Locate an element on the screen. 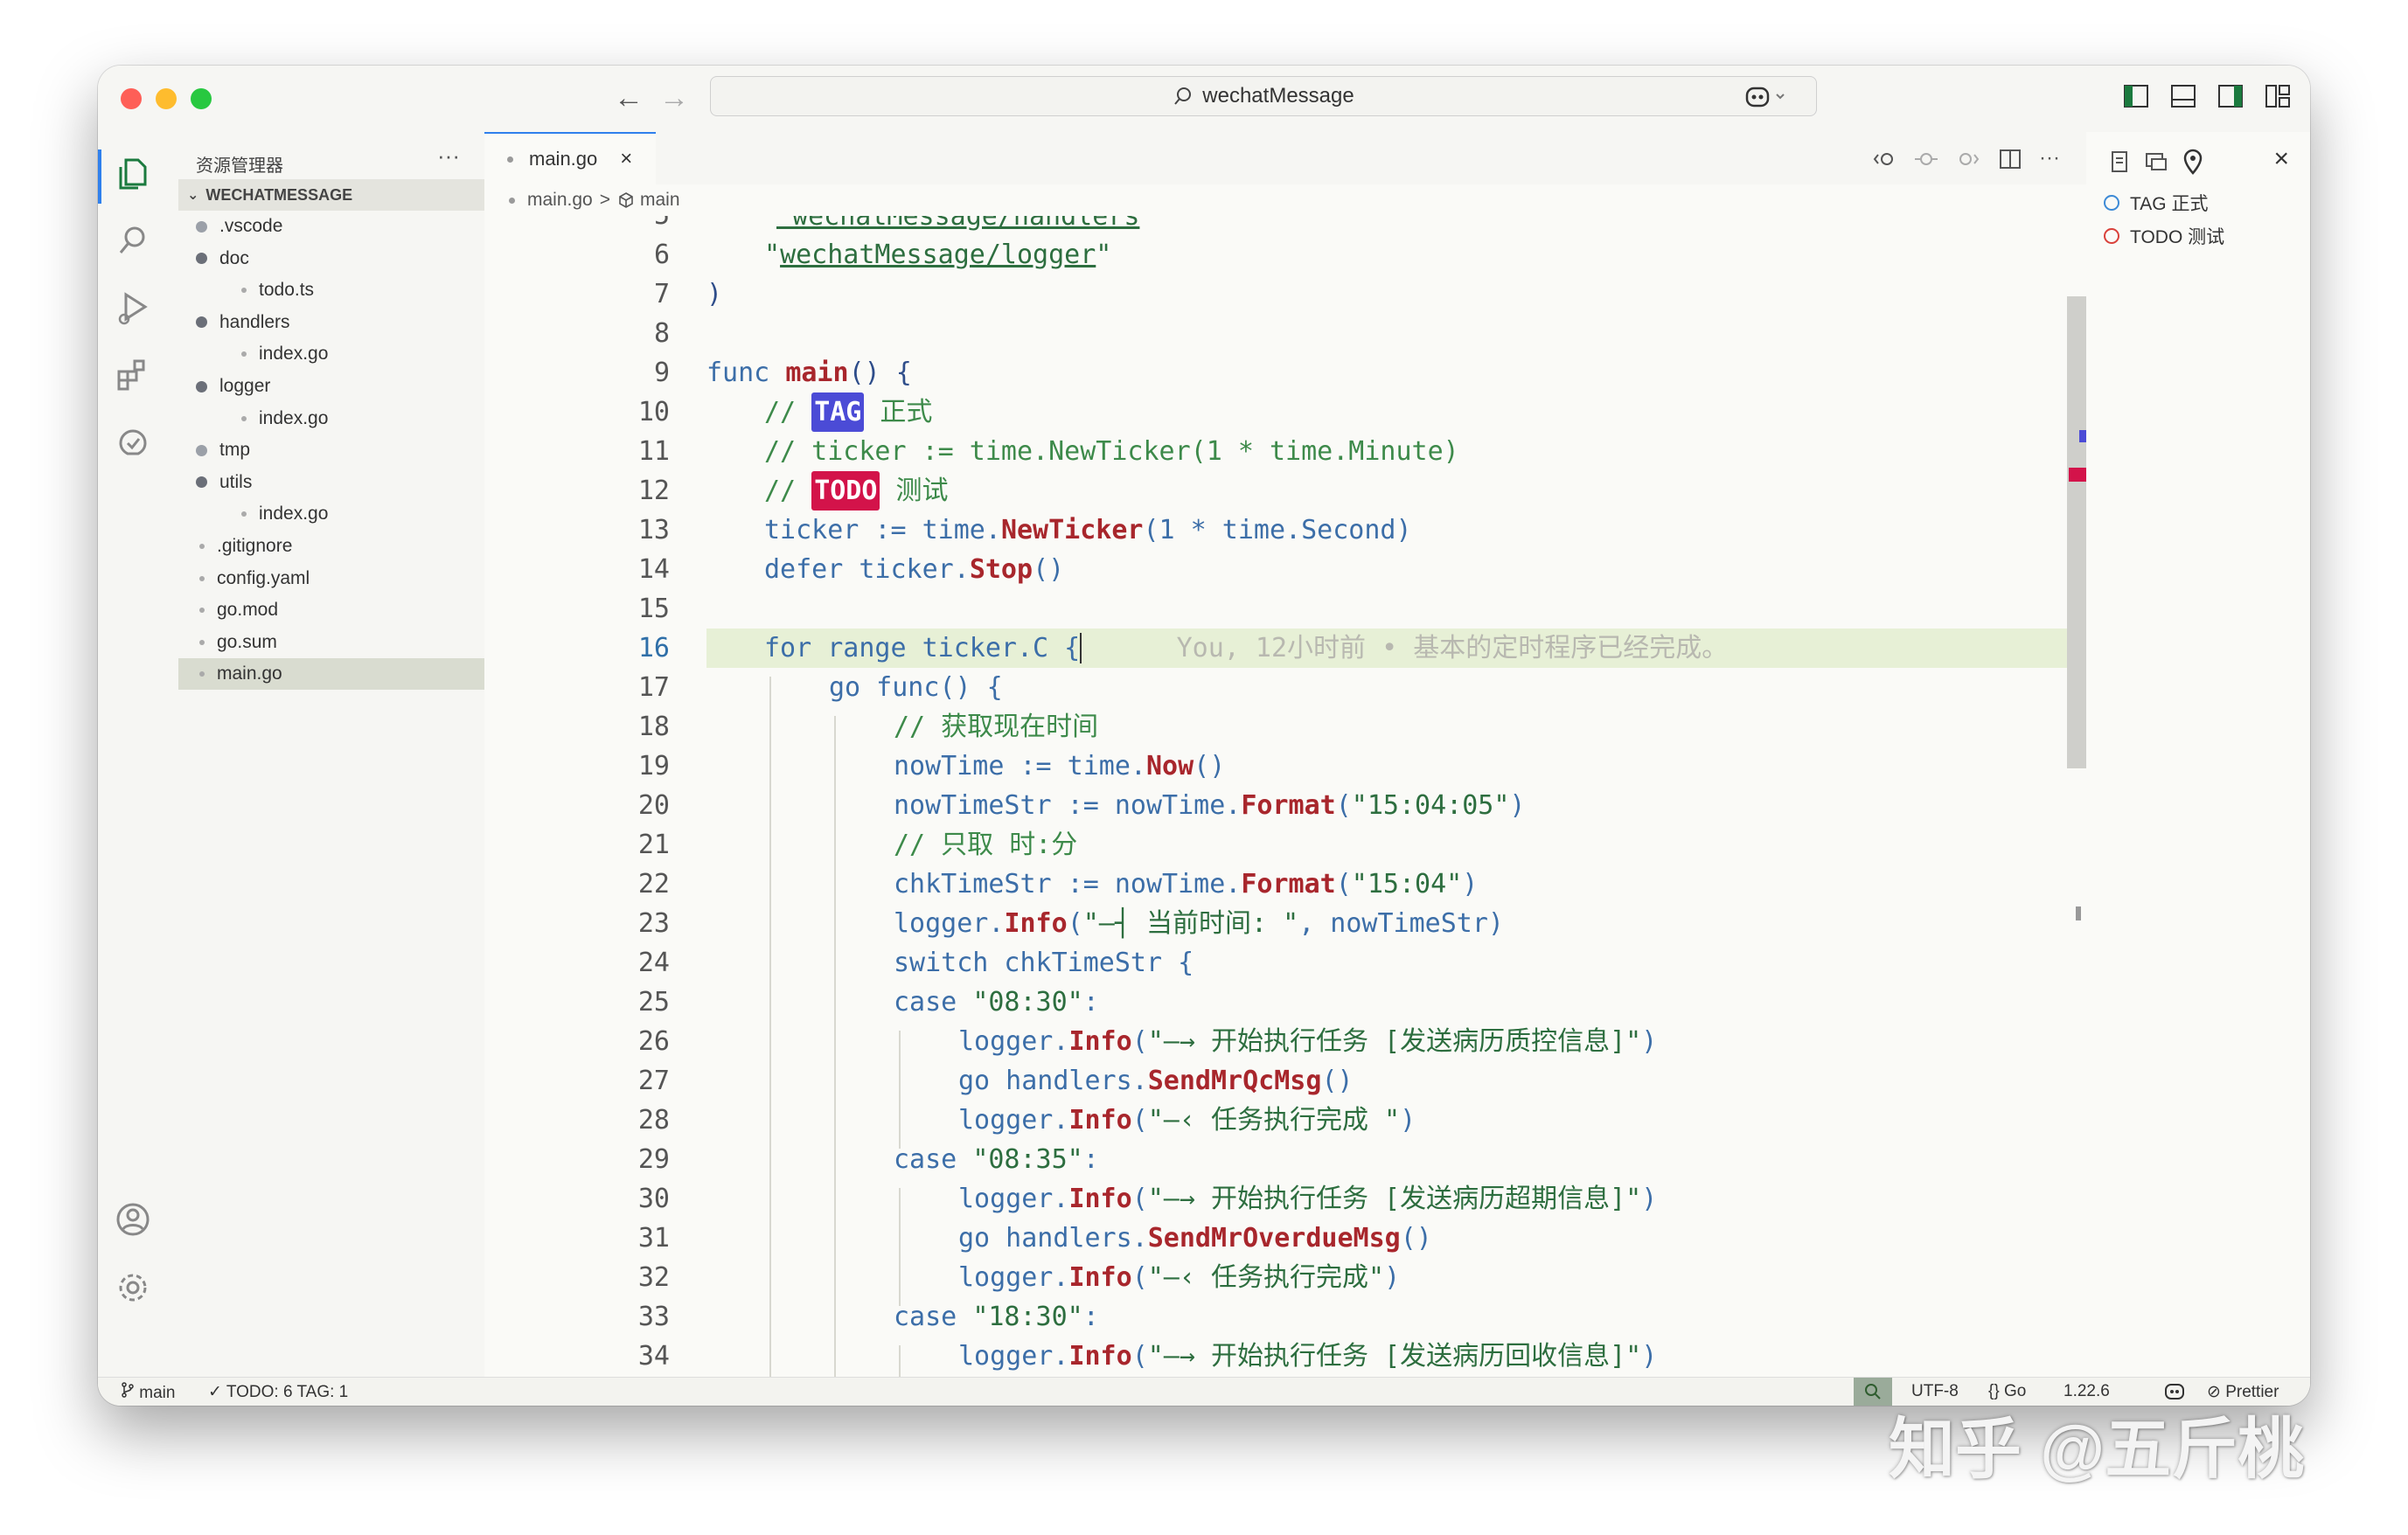  todo-count-status: ✓ TODO: 6 TAG: 1 is located at coordinates (278, 1392).